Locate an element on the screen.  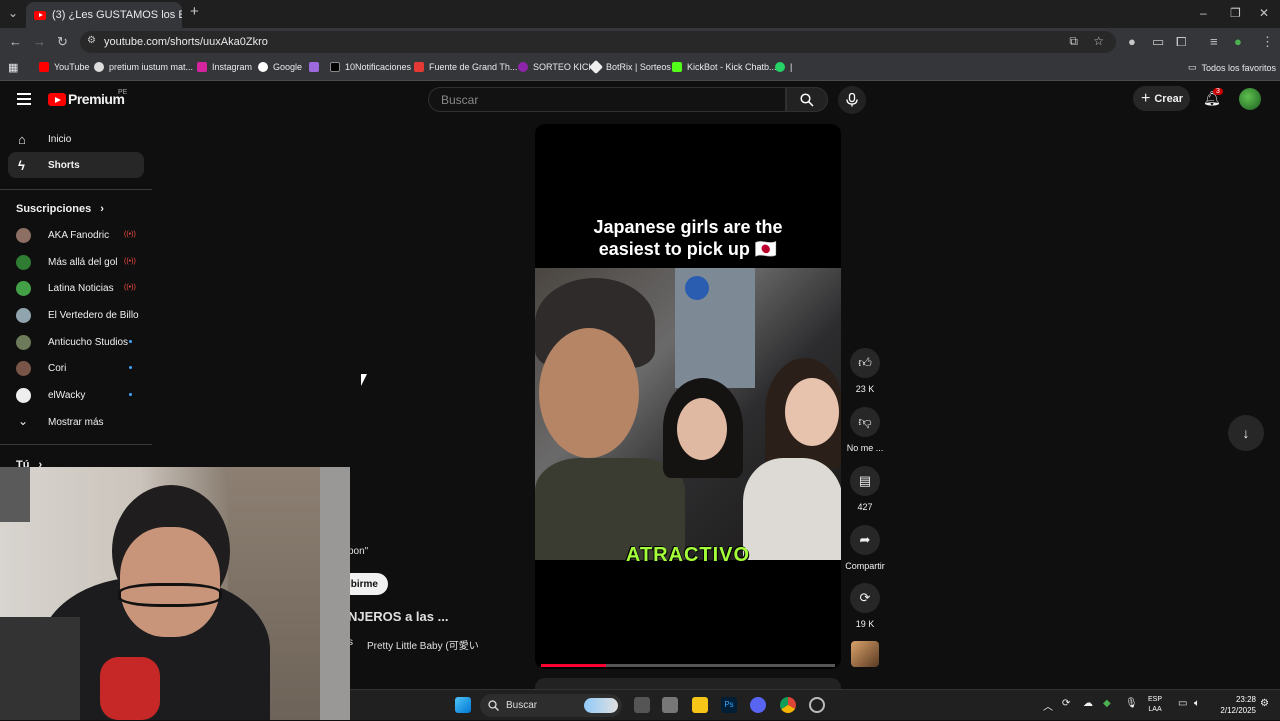
subscription-item: Más allá del gol ((•)) is located at coordinates (80, 262).